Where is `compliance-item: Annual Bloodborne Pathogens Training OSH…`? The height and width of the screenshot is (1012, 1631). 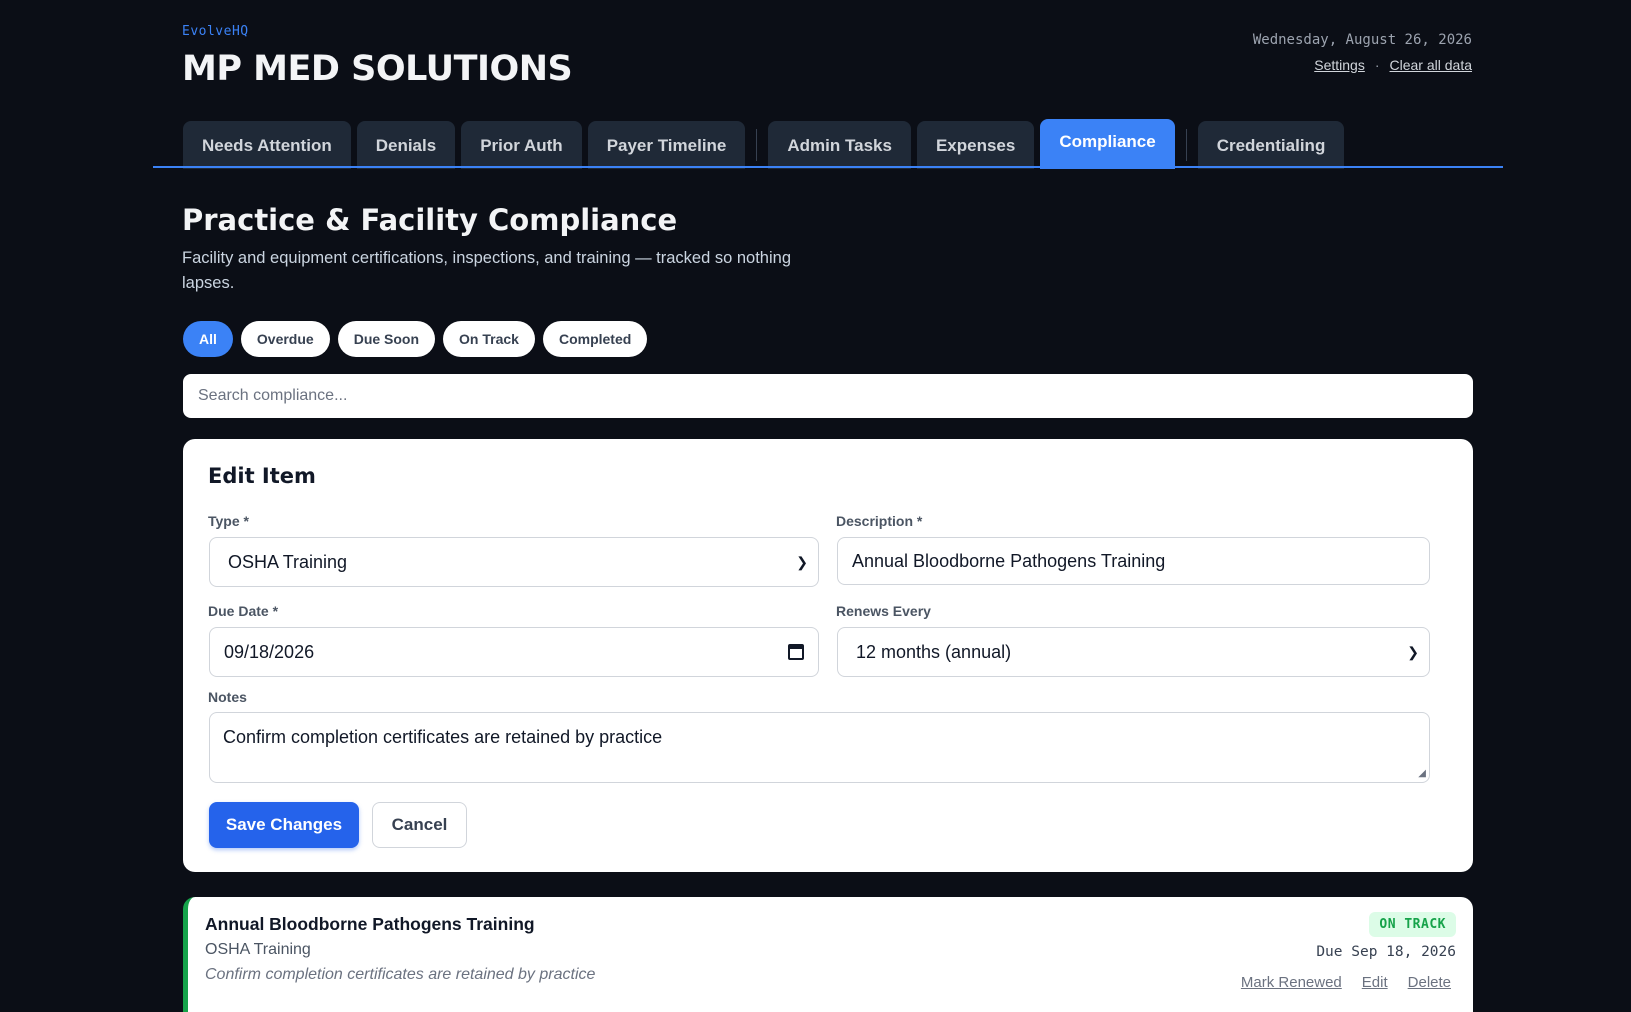
compliance-item: Annual Bloodborne Pathogens Training OSH… is located at coordinates (828, 954).